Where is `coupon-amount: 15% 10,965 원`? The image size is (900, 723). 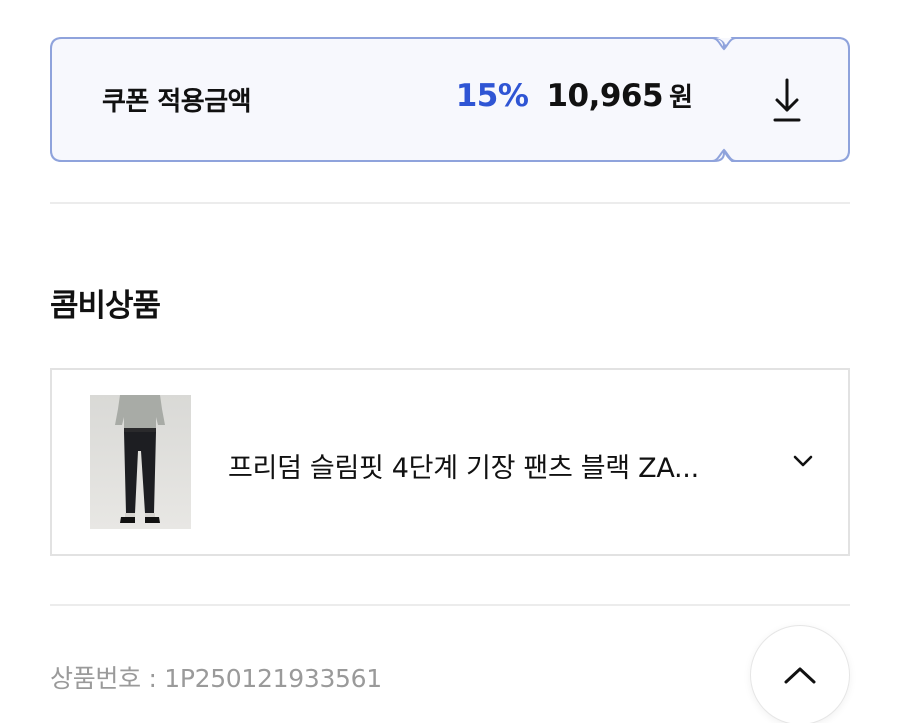 coupon-amount: 15% 10,965 원 is located at coordinates (574, 95).